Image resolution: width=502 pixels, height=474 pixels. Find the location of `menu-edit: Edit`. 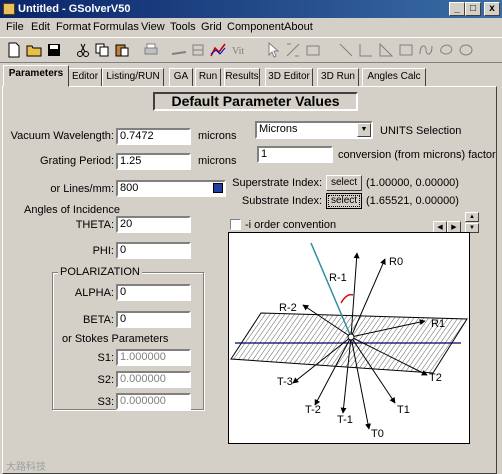

menu-edit: Edit is located at coordinates (40, 27).